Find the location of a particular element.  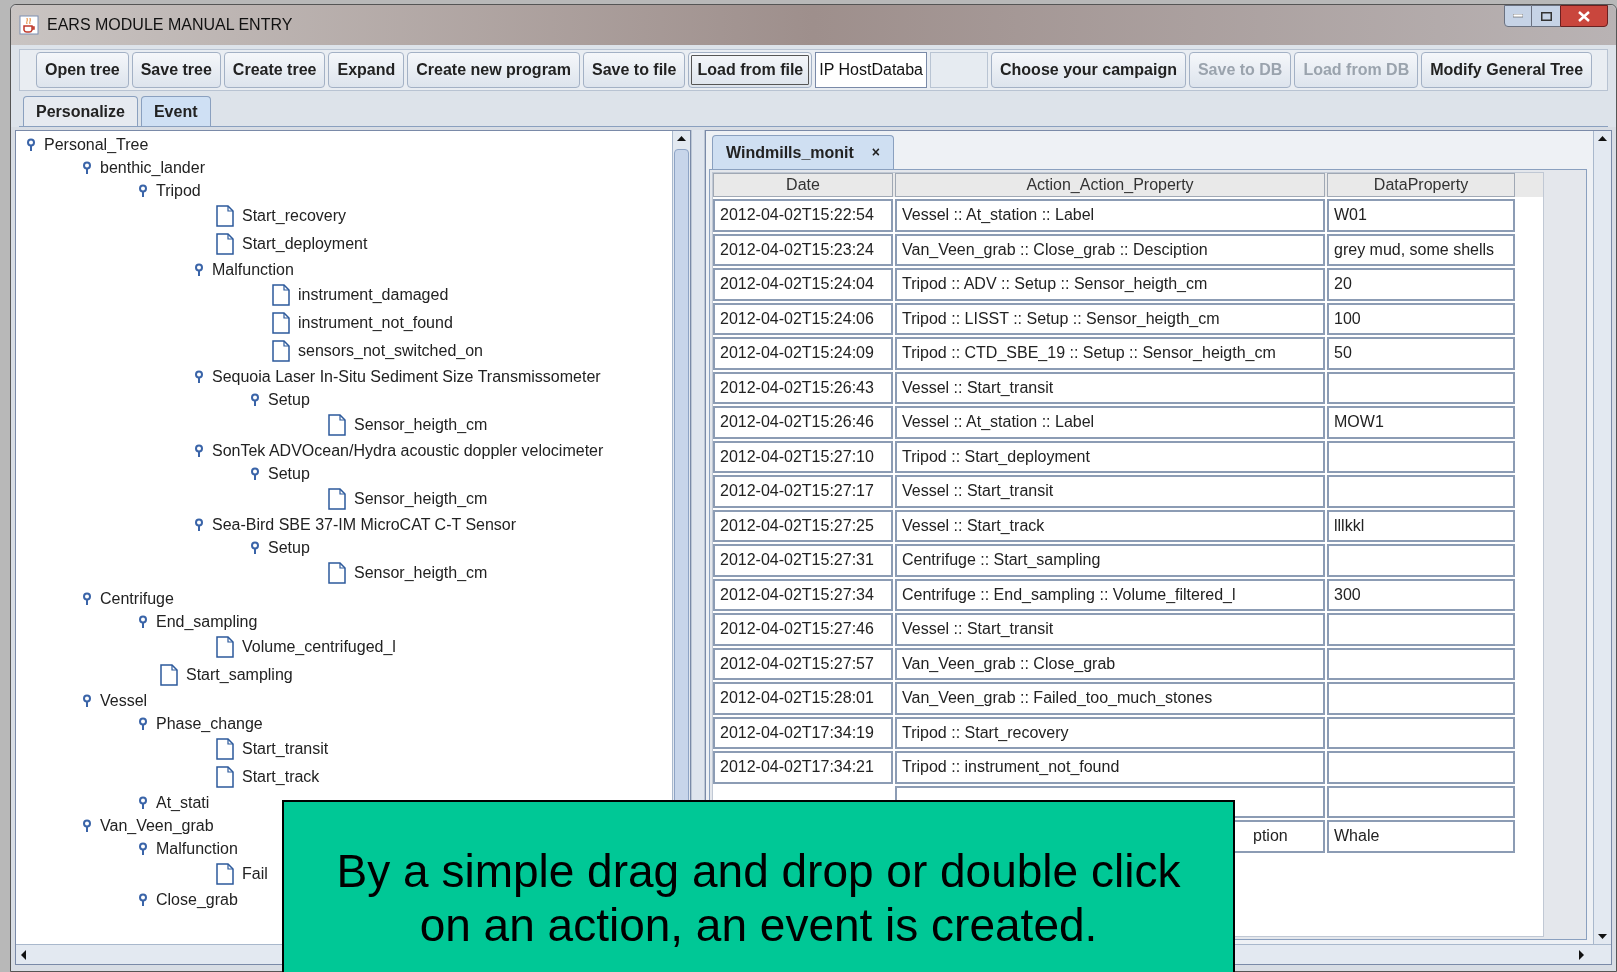

ip-input-field: IP HostDataba is located at coordinates (871, 70).